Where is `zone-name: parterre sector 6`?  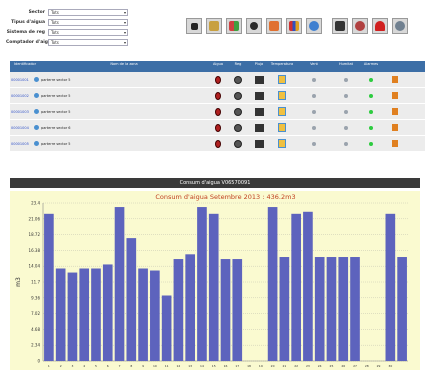
zone-name: parterre sector 6 is located at coordinates (56, 127).